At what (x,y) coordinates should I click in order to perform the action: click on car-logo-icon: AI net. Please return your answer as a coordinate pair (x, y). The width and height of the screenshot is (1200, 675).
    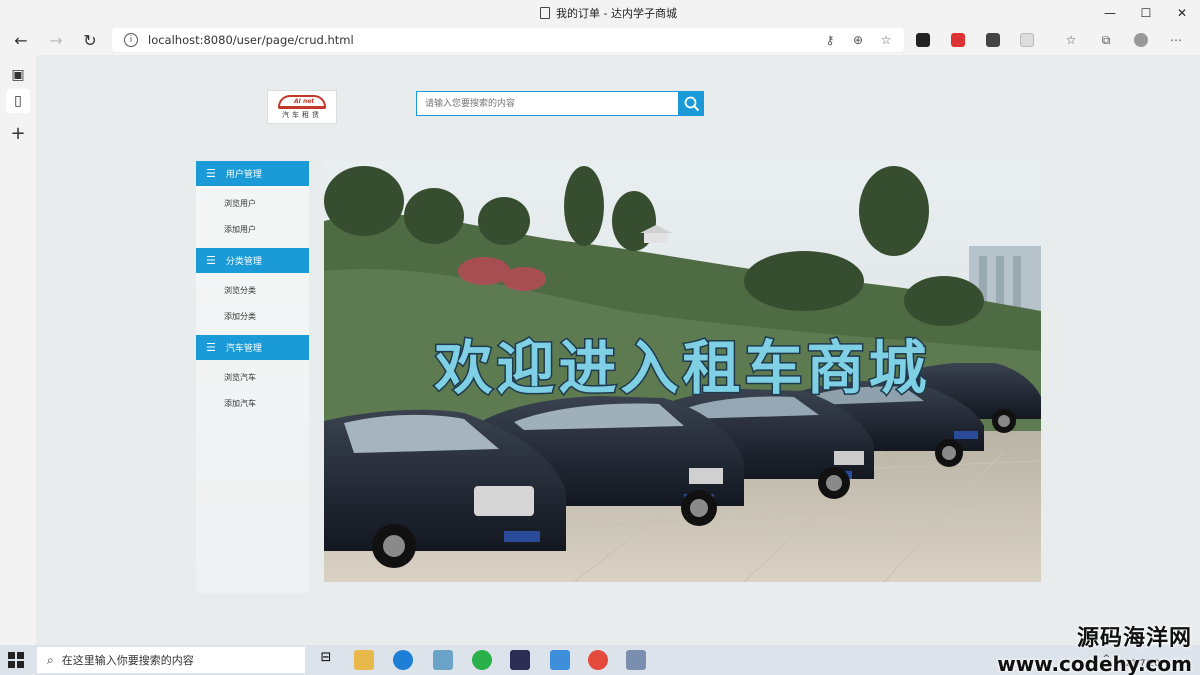
    Looking at the image, I should click on (302, 101).